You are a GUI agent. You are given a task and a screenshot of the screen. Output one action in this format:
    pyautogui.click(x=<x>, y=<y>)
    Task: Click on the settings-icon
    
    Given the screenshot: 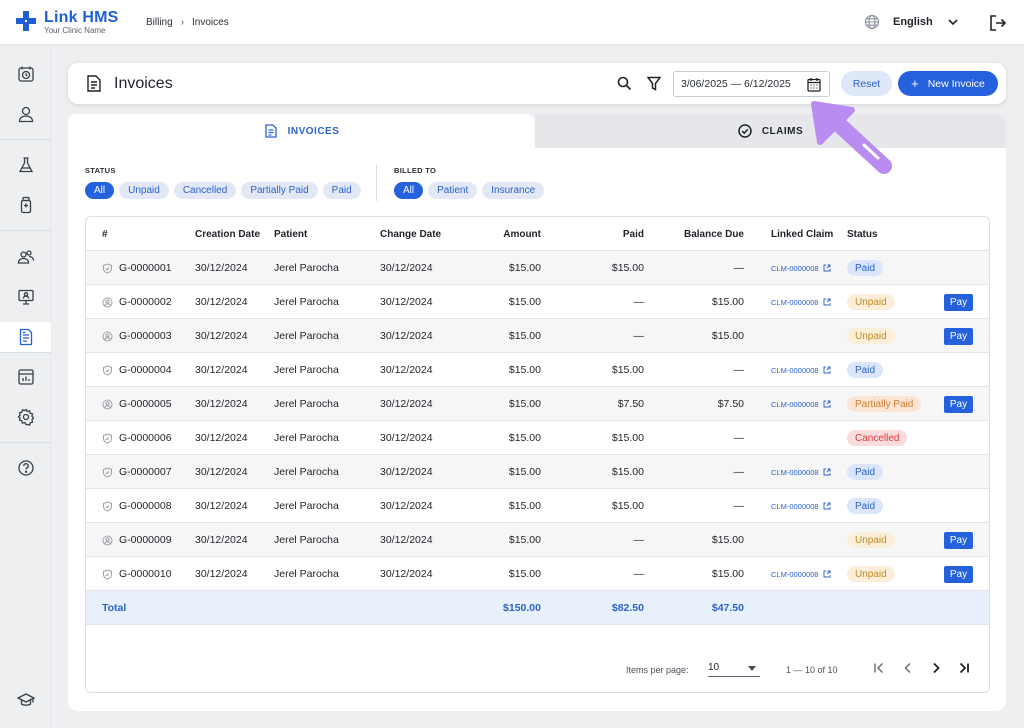 What is the action you would take?
    pyautogui.click(x=25, y=417)
    